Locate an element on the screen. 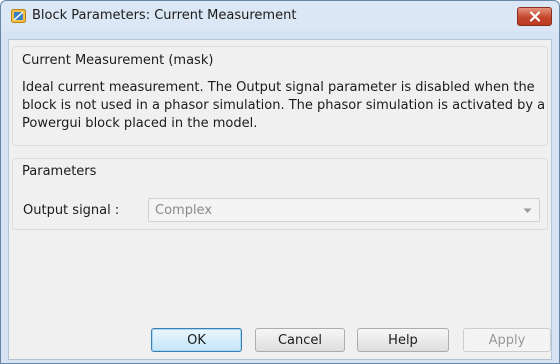  ok-button: OK is located at coordinates (196, 340).